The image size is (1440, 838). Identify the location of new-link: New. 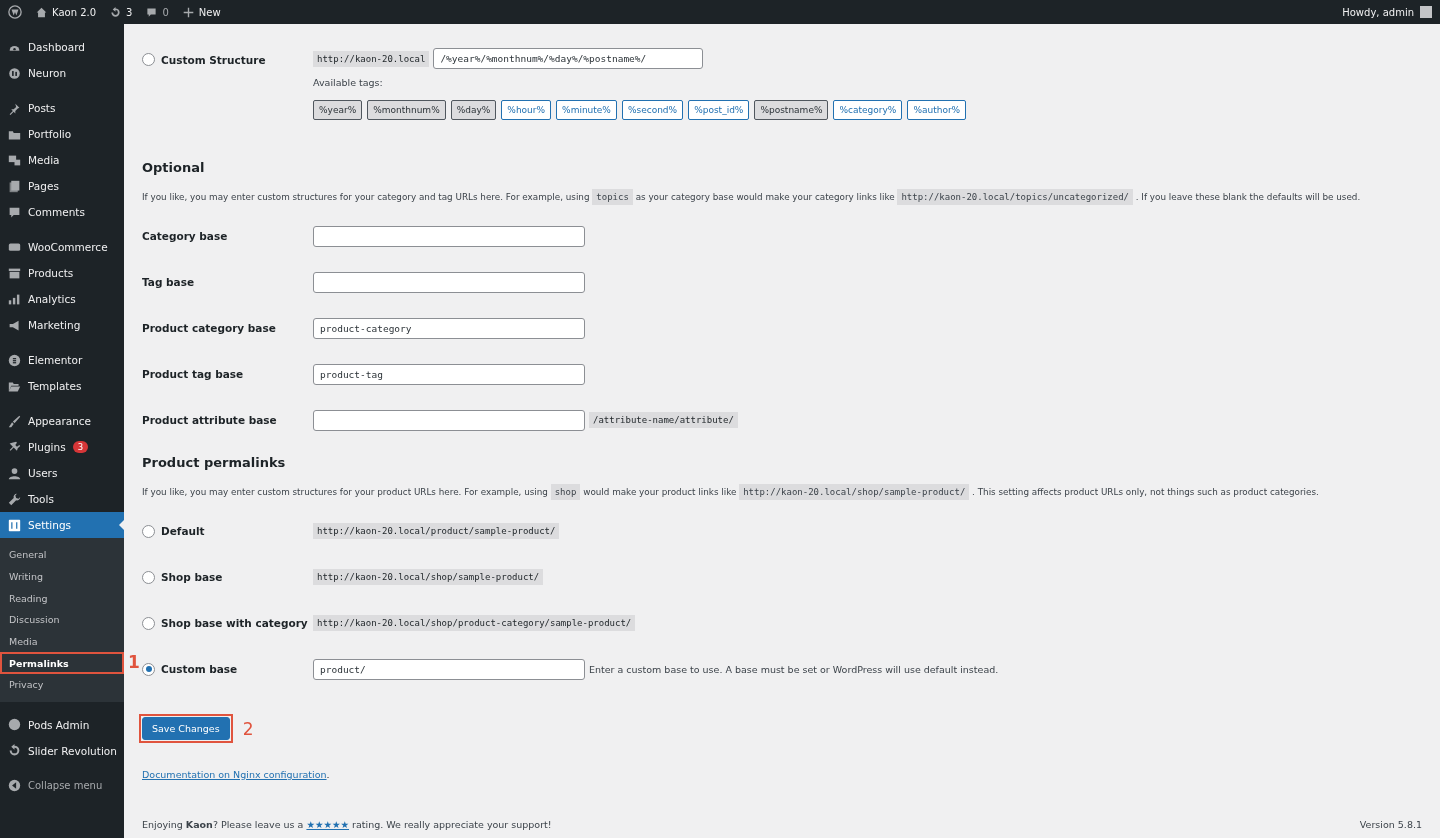
(209, 12).